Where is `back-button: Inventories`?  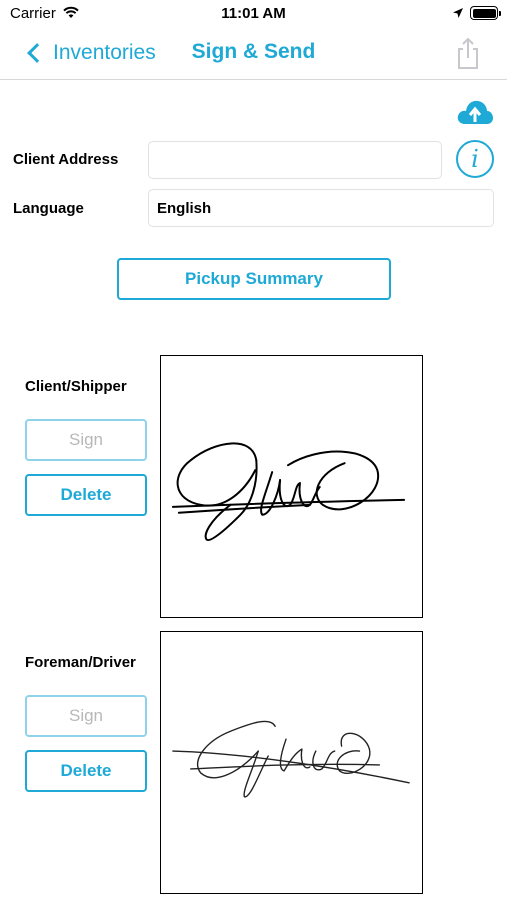
back-button: Inventories is located at coordinates (89, 53).